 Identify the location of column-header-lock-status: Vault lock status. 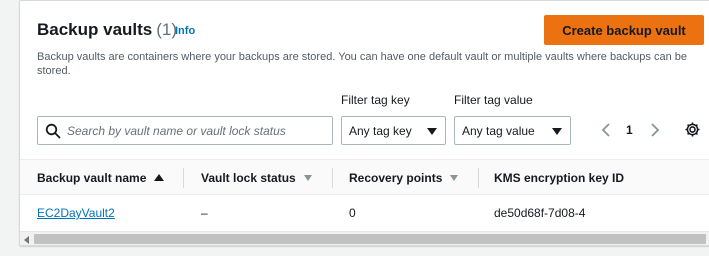
(256, 178).